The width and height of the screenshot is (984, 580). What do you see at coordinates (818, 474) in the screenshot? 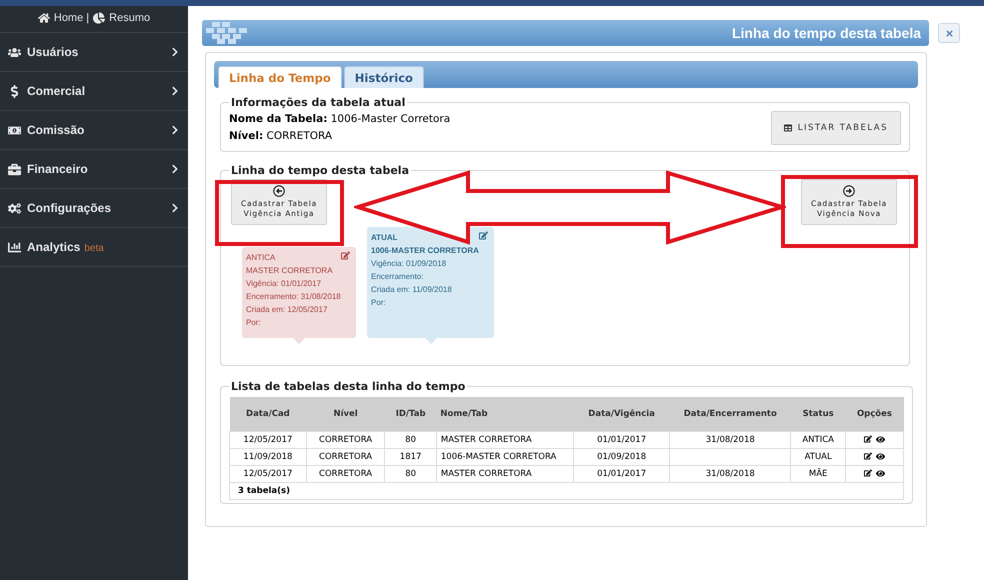
I see `table-cell: MÃE` at bounding box center [818, 474].